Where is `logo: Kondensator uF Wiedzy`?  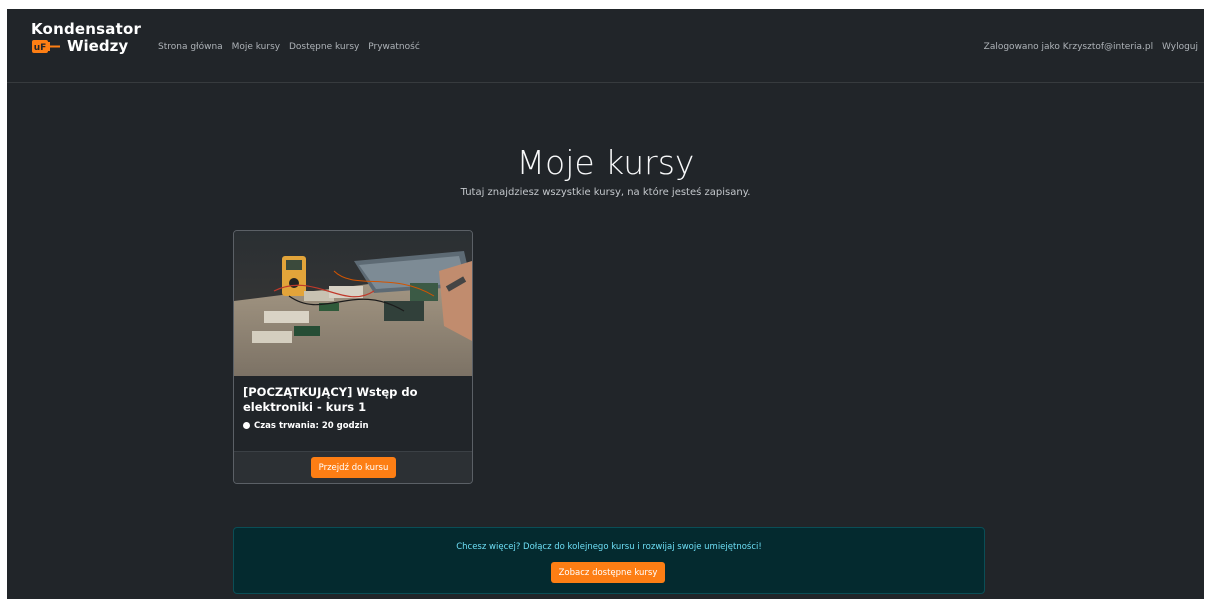
logo: Kondensator uF Wiedzy is located at coordinates (84, 42).